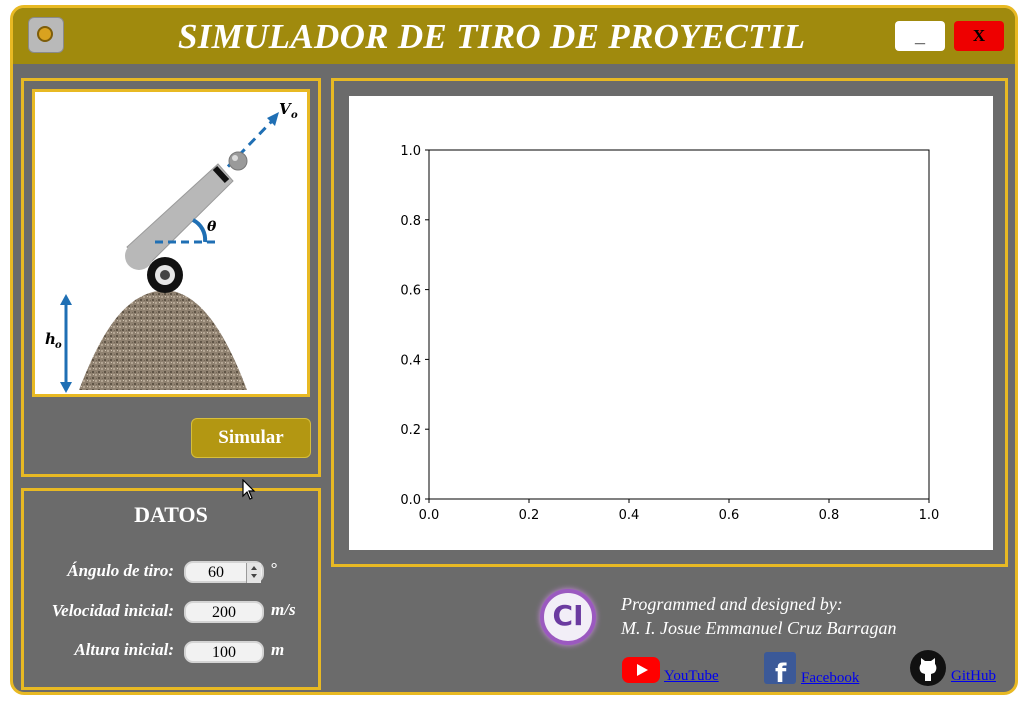  What do you see at coordinates (283, 609) in the screenshot?
I see `velocity-unit: m/s` at bounding box center [283, 609].